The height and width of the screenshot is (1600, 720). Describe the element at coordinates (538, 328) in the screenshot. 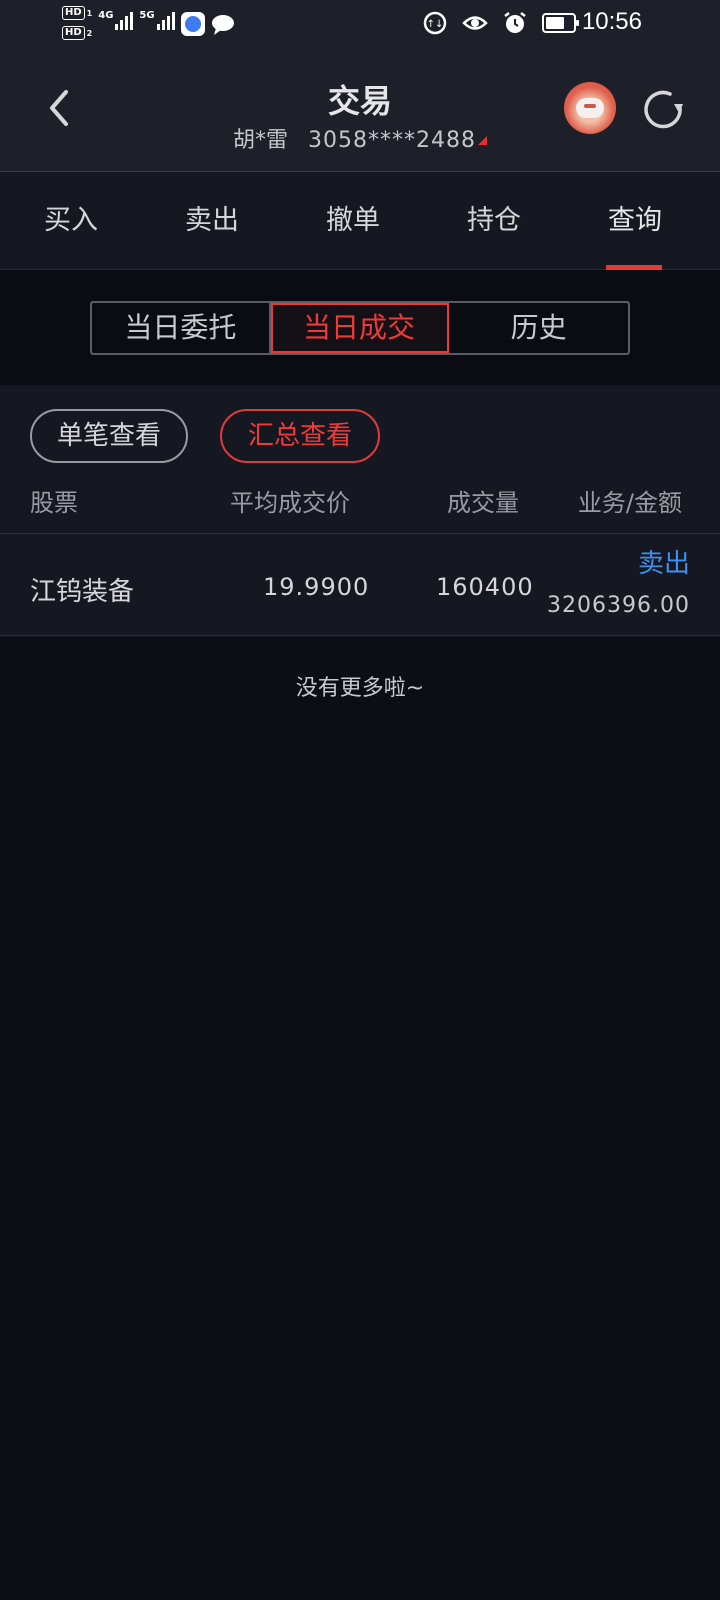

I see `segment-history: 历史` at that location.